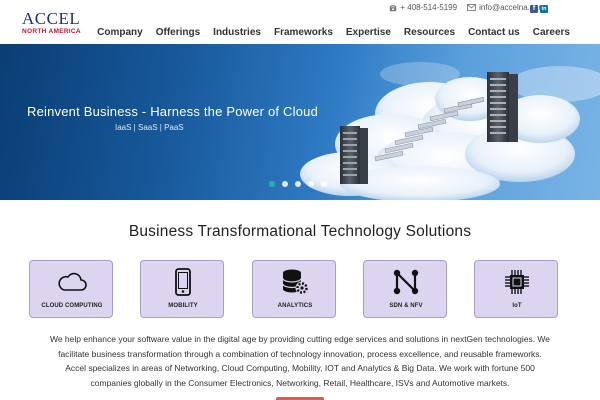  I want to click on phone-contact: + 408-514-5199, so click(423, 7).